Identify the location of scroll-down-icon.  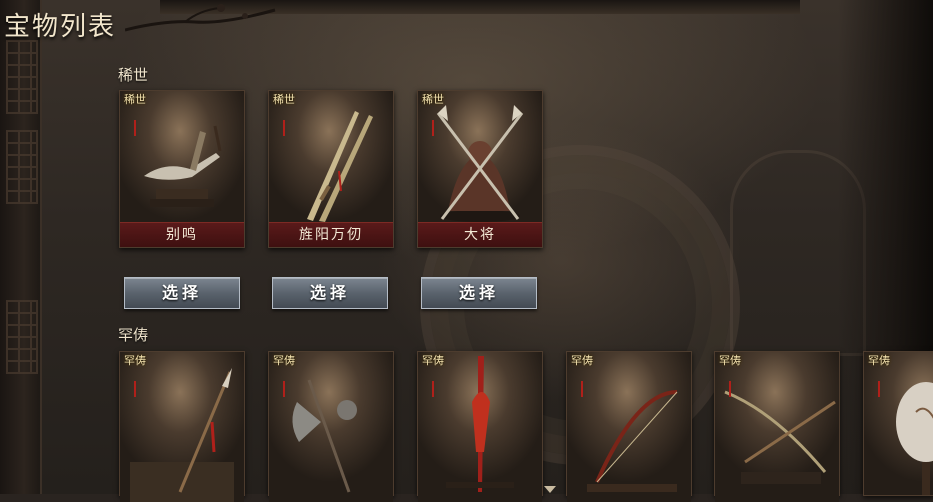
(550, 489).